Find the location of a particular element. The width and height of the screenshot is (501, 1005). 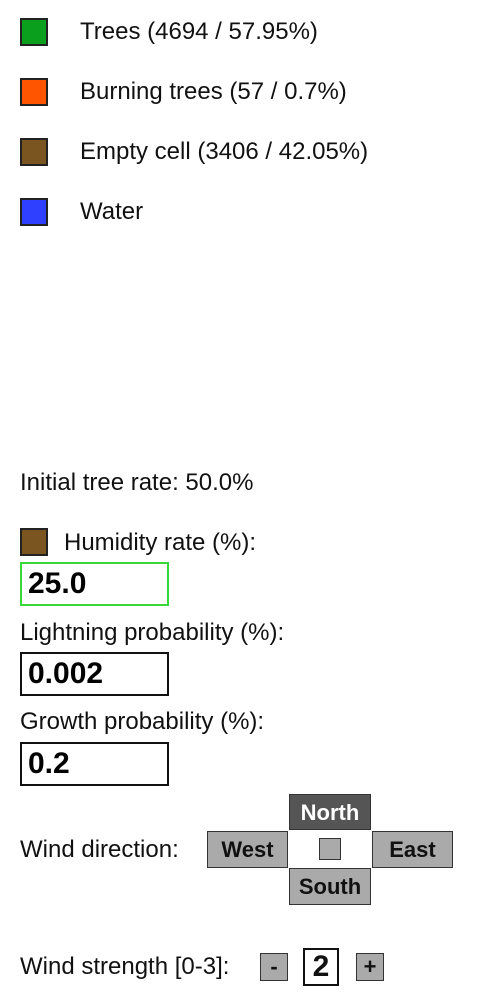

wind-east-button: East is located at coordinates (412, 849).